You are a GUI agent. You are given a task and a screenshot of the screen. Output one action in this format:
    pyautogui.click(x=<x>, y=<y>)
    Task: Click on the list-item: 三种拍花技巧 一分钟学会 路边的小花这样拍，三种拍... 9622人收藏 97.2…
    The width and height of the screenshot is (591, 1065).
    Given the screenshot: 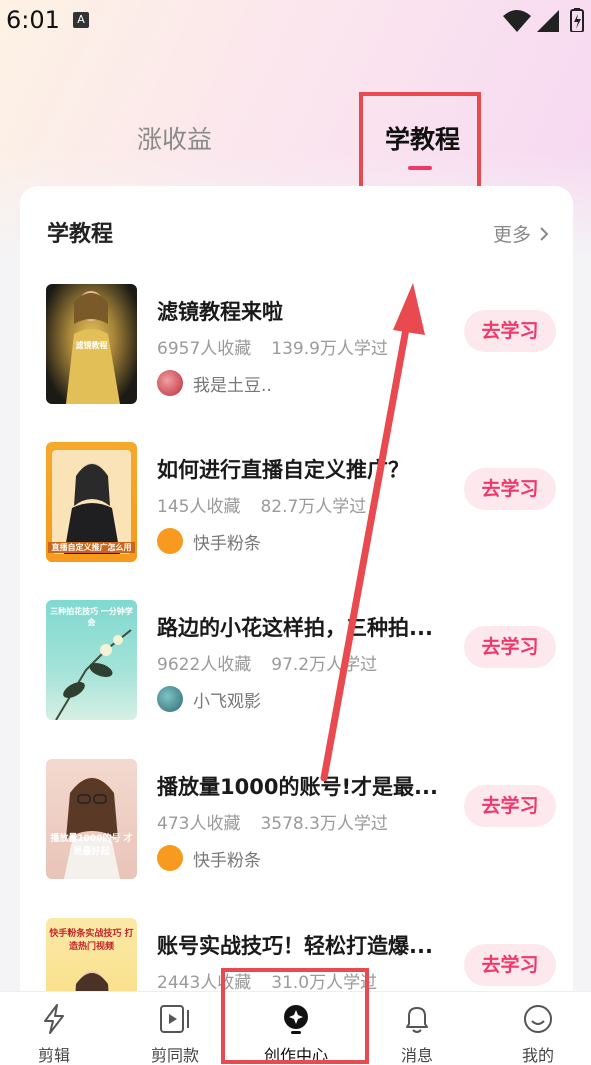 What is the action you would take?
    pyautogui.click(x=301, y=661)
    